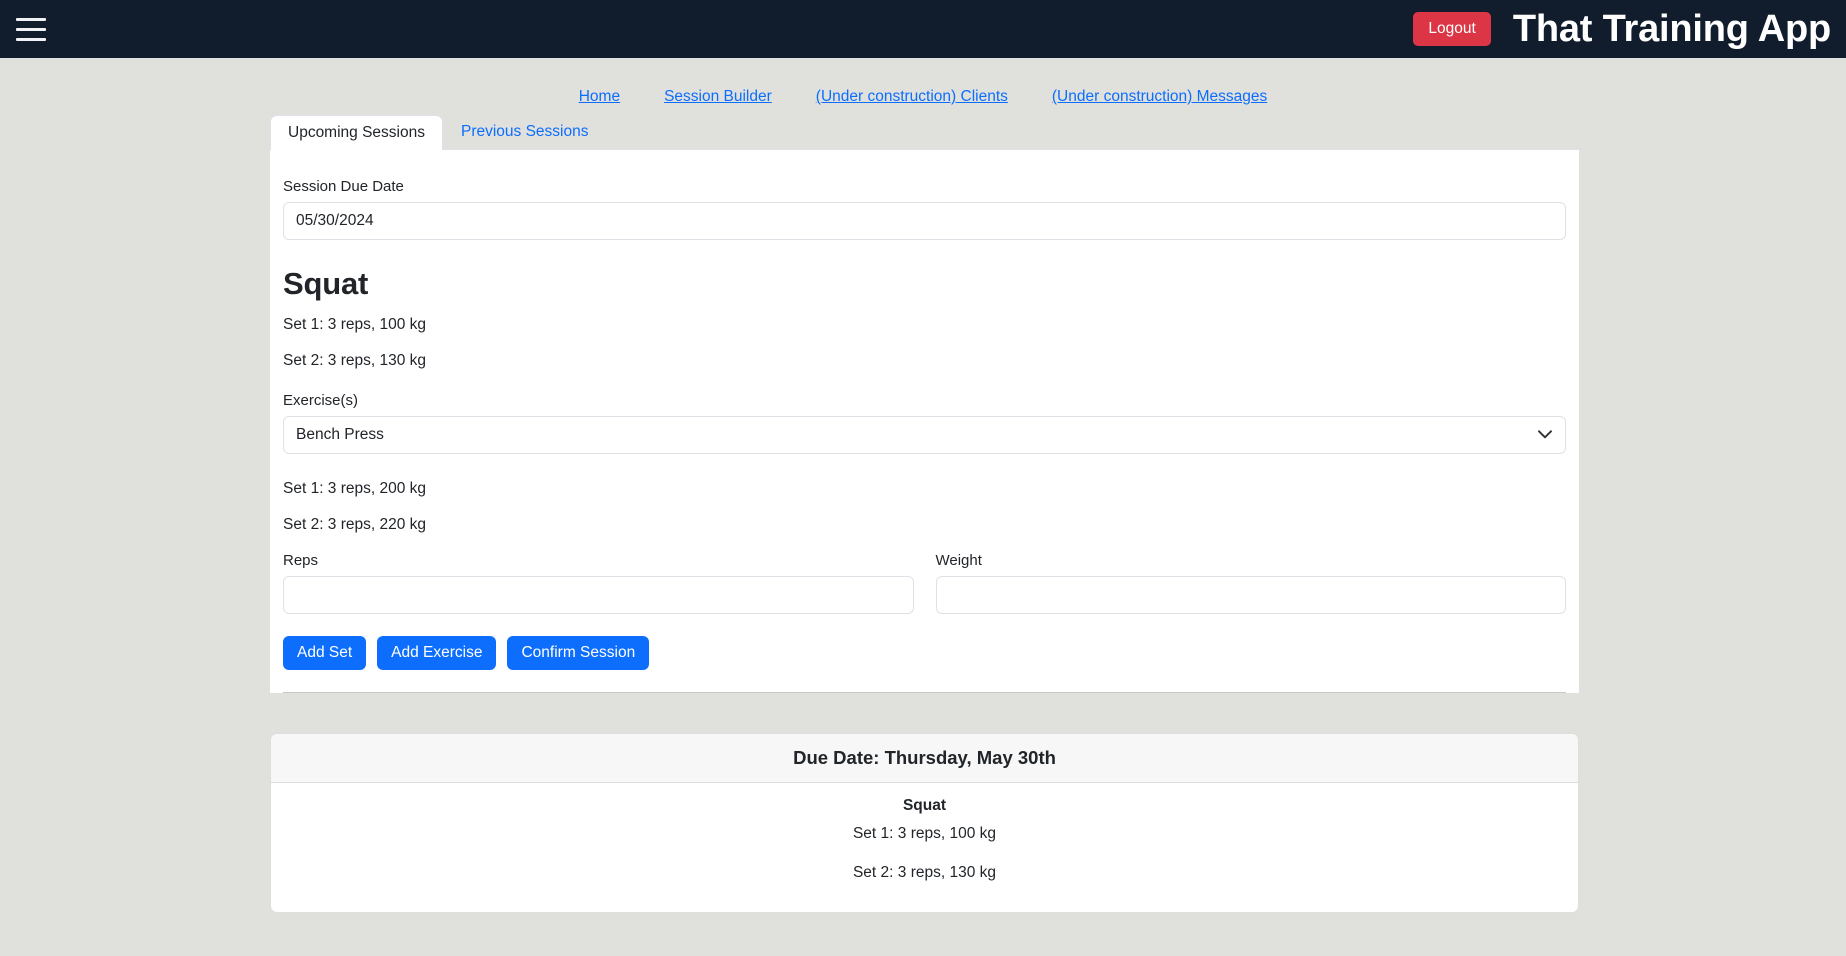  I want to click on nav-link-home: Home, so click(599, 97).